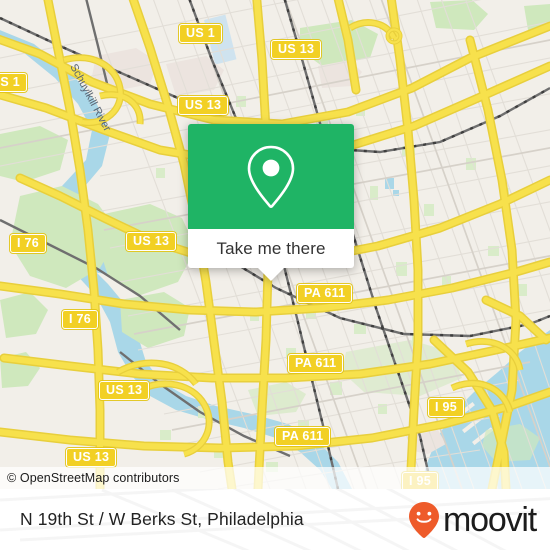 The image size is (550, 550). Describe the element at coordinates (93, 478) in the screenshot. I see `attribution-text: © OpenStreetMap contributors` at that location.